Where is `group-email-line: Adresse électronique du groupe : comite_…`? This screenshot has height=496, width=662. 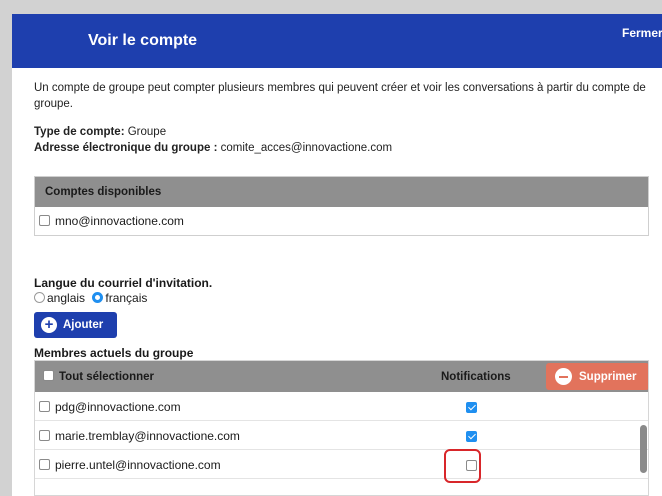 group-email-line: Adresse électronique du groupe : comite_… is located at coordinates (213, 148).